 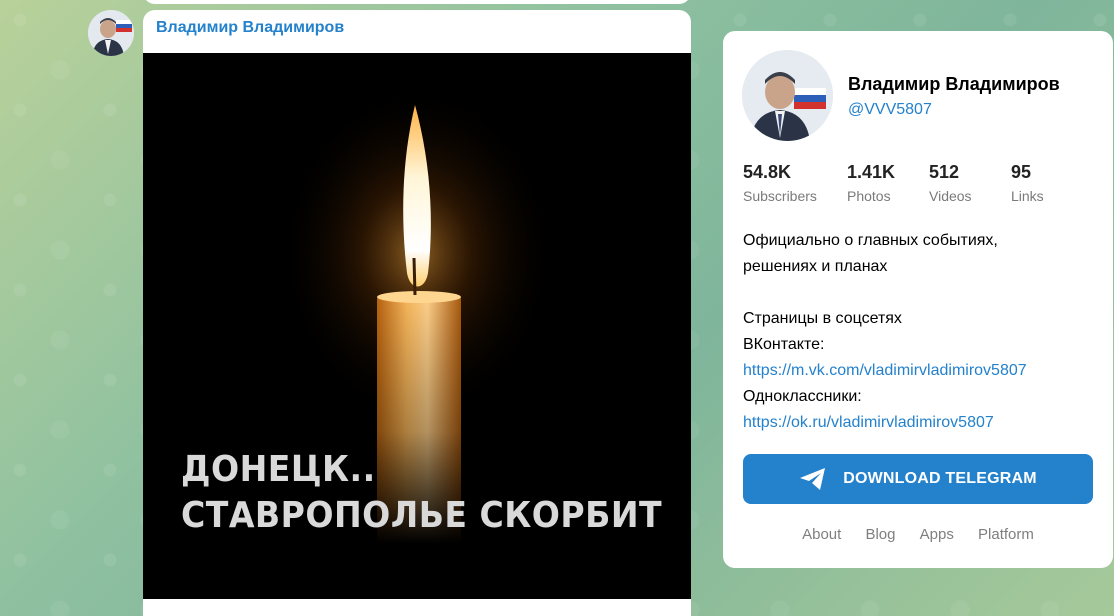 I want to click on ok-link: https://ok.ru/vladimirvladimirov5807, so click(x=923, y=423).